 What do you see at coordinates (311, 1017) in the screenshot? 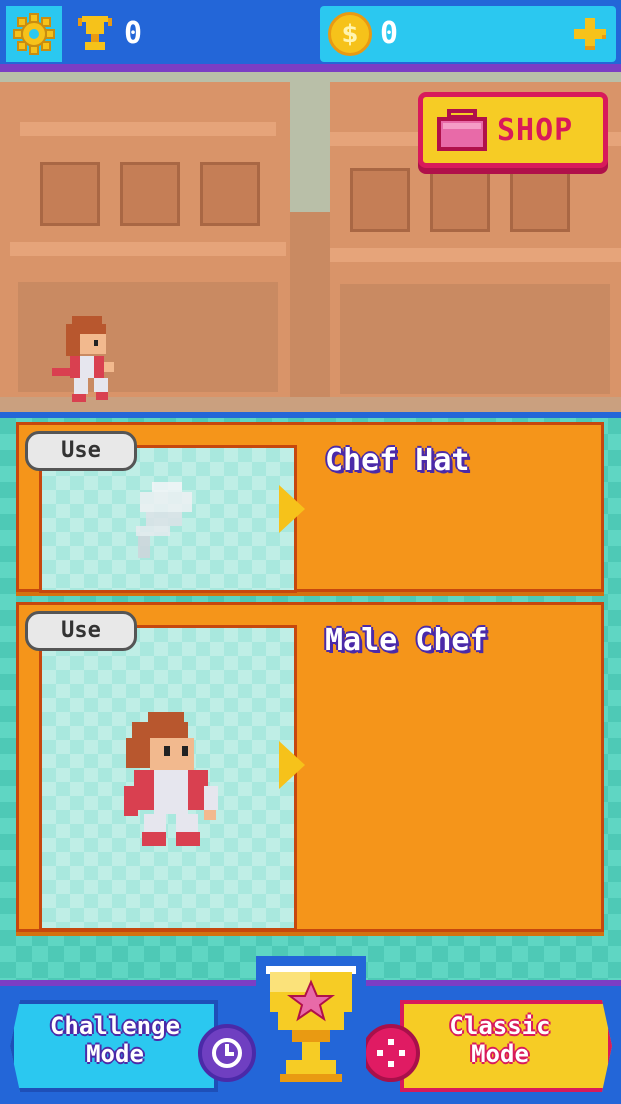
I see `trophy-star-icon` at bounding box center [311, 1017].